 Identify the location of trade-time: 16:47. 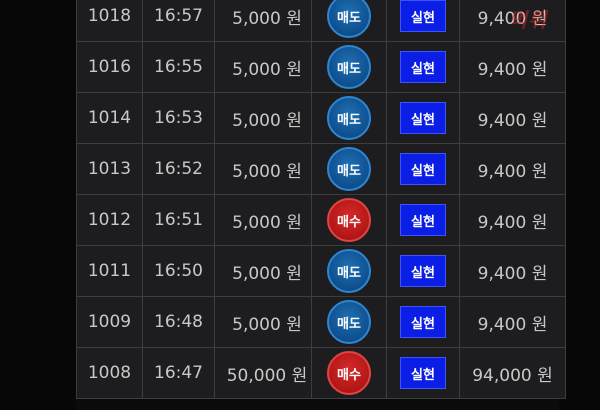
(178, 373).